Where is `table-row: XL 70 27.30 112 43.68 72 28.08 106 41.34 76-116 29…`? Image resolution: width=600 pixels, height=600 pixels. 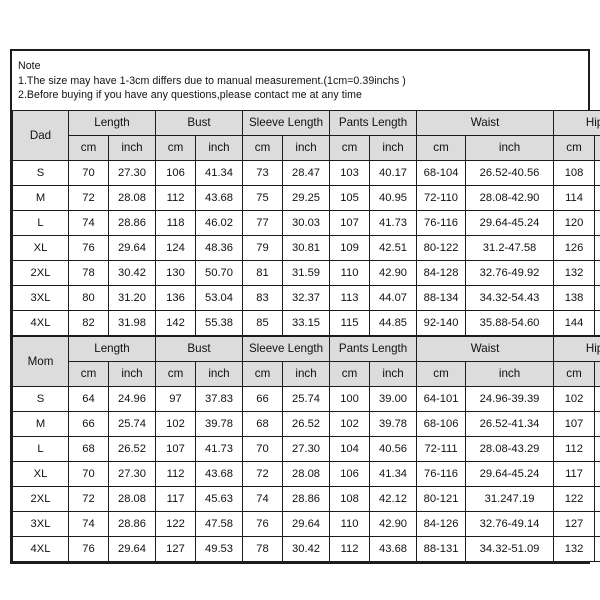
table-row: XL 70 27.30 112 43.68 72 28.08 106 41.34 76-116 29… is located at coordinates (306, 473).